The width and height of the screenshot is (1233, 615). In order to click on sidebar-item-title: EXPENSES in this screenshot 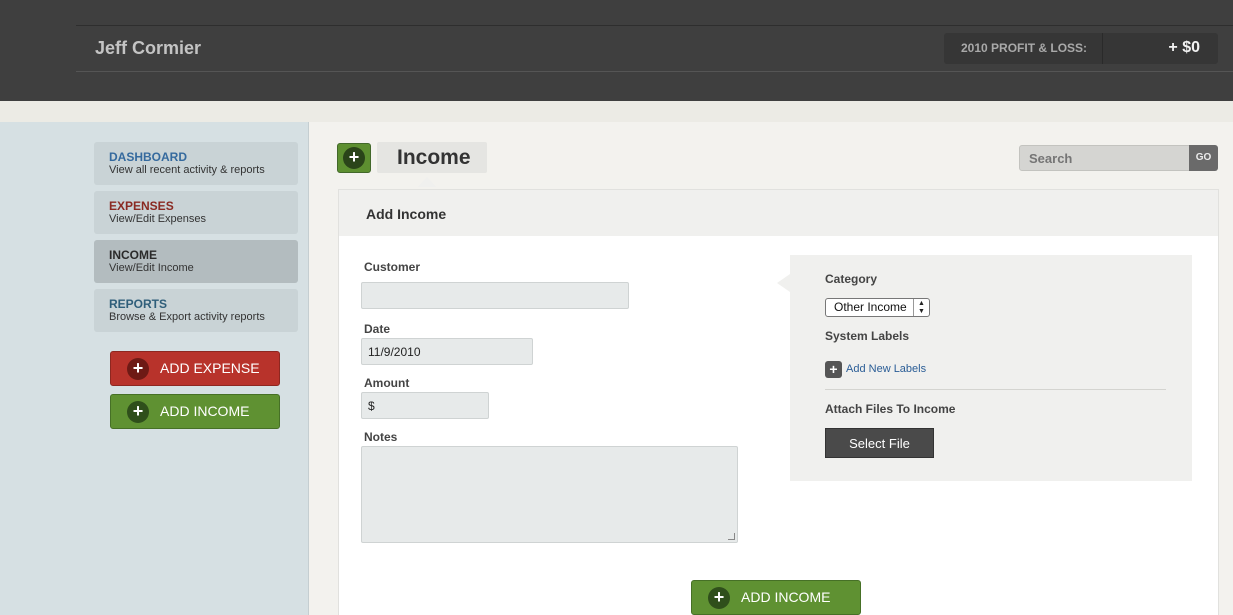, I will do `click(141, 206)`.